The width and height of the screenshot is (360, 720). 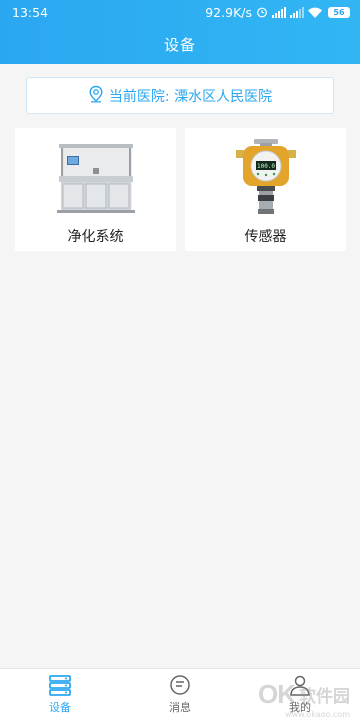 I want to click on watermark-text: 软件园, so click(x=324, y=697).